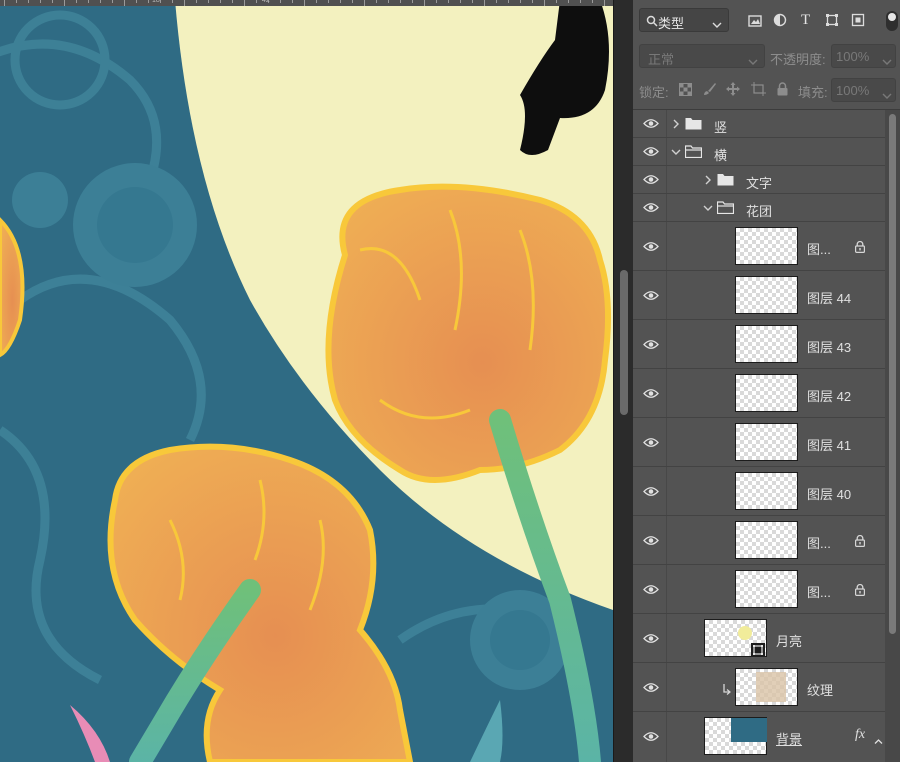 This screenshot has height=762, width=900. I want to click on layer-row-group-huatuan: 花团, so click(759, 208).